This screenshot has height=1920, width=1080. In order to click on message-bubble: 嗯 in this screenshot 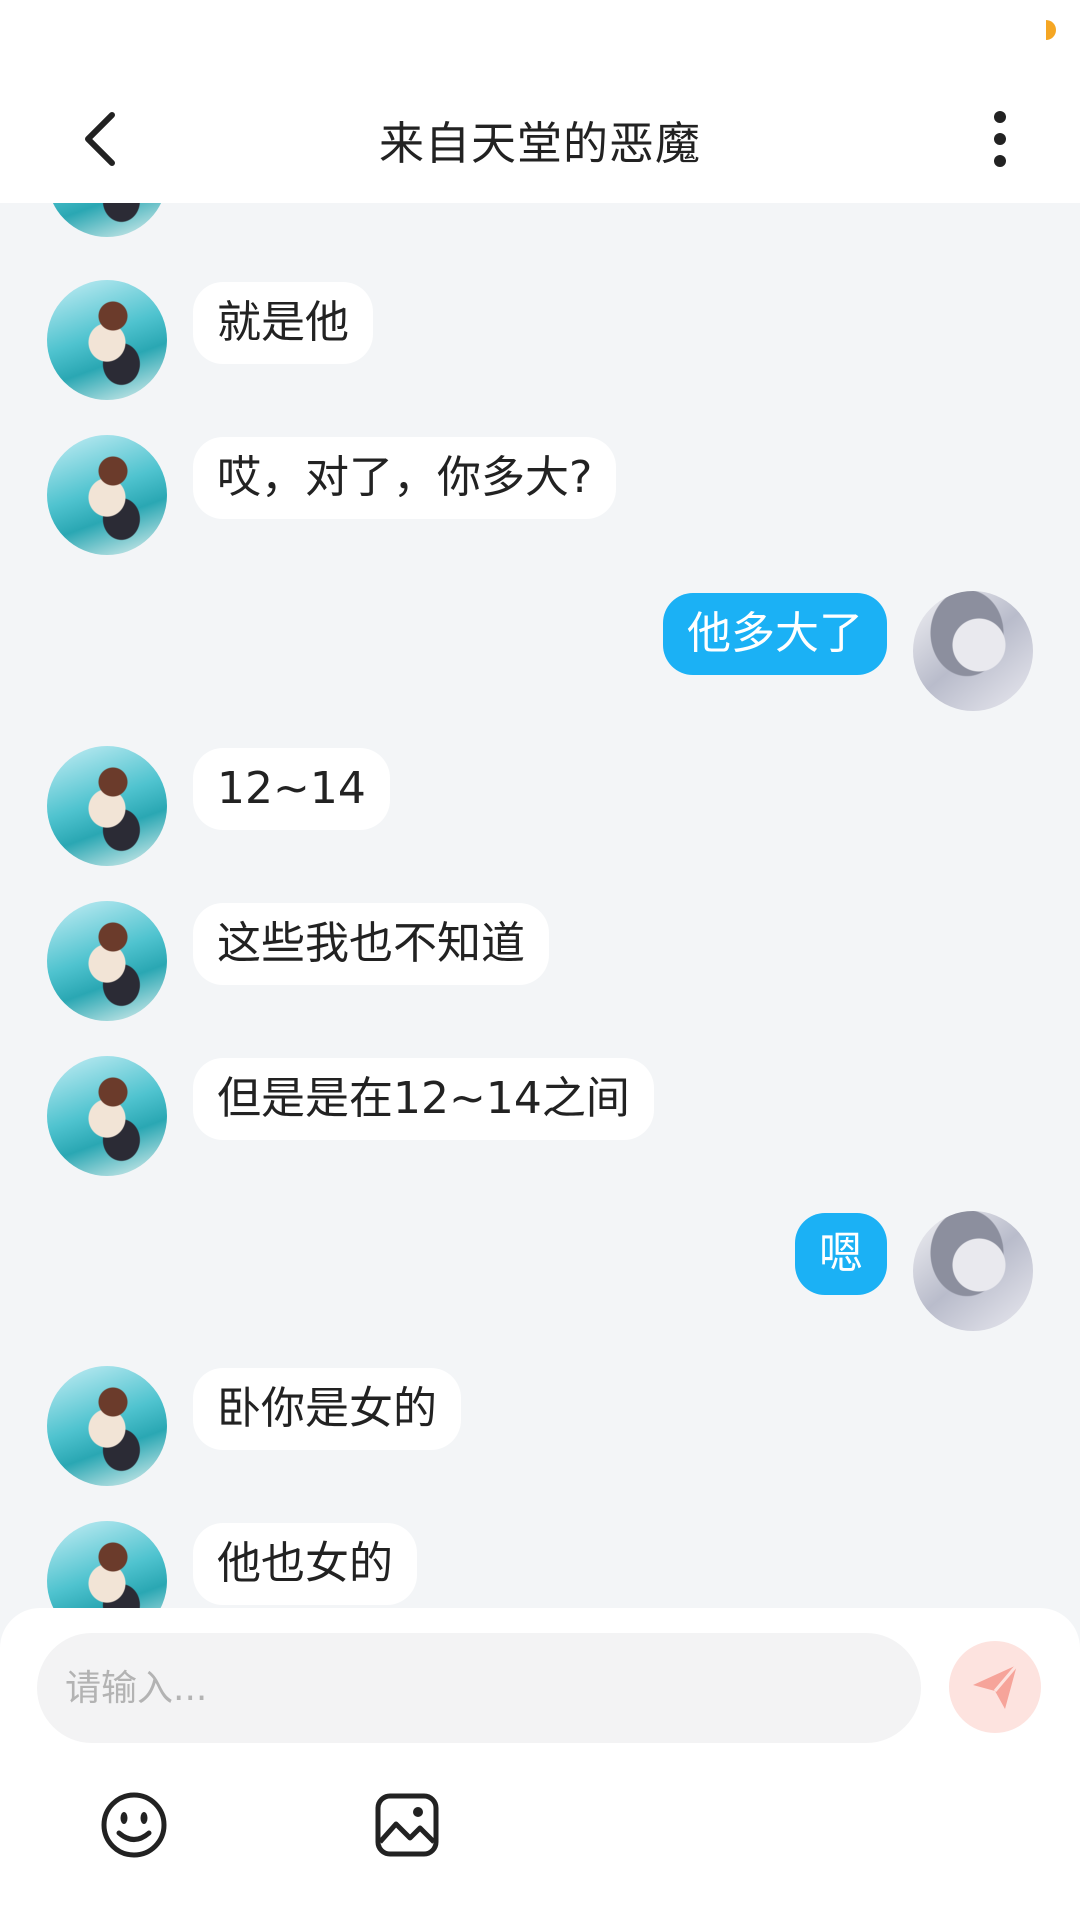, I will do `click(841, 1254)`.